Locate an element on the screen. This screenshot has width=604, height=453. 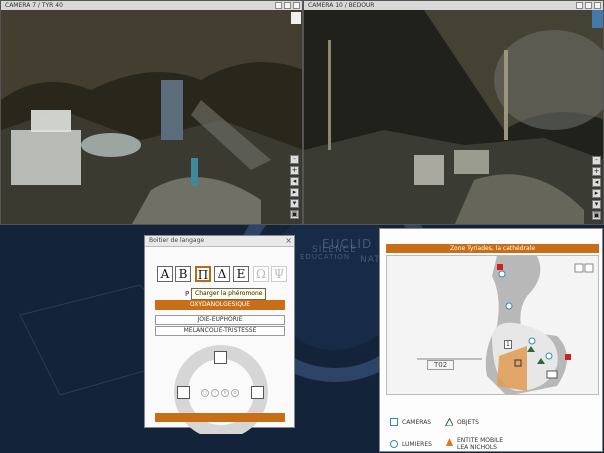
marker-number: 1 is located at coordinates (508, 344).